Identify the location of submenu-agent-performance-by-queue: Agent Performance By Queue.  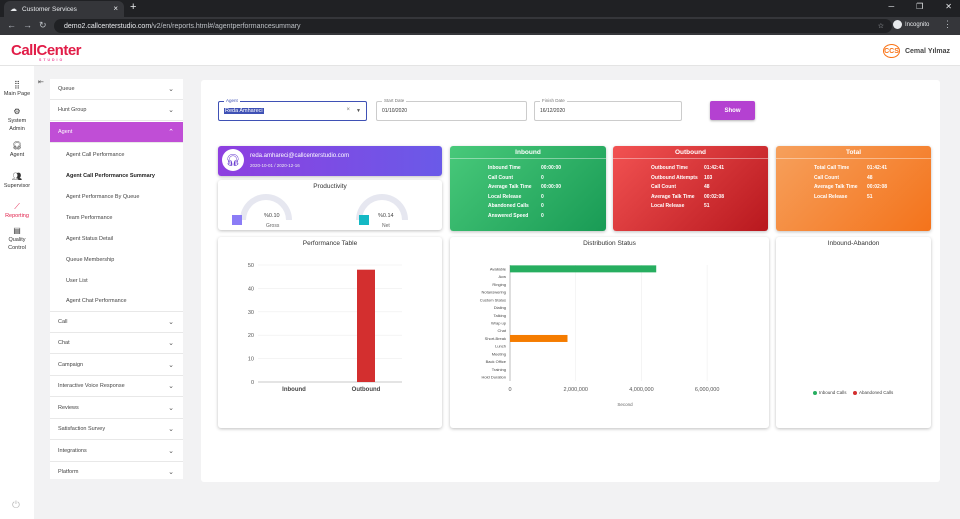
(116, 196).